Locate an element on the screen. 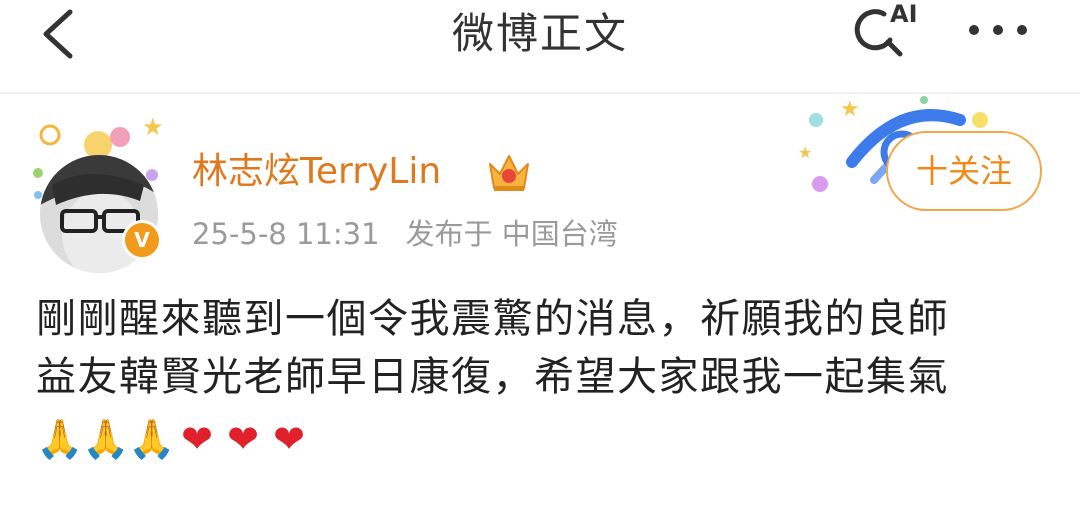  emoji-row: 🙏🙏🙏 ❤ ❤ ❤ is located at coordinates (174, 439).